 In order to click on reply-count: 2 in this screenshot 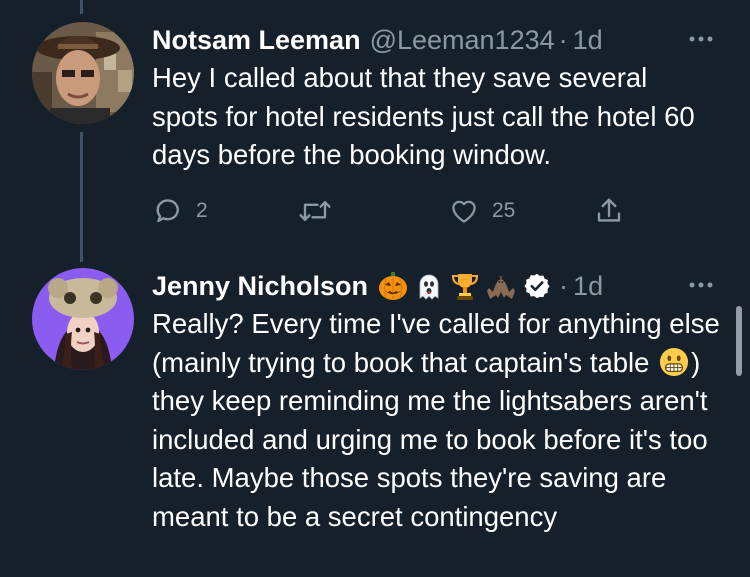, I will do `click(202, 210)`.